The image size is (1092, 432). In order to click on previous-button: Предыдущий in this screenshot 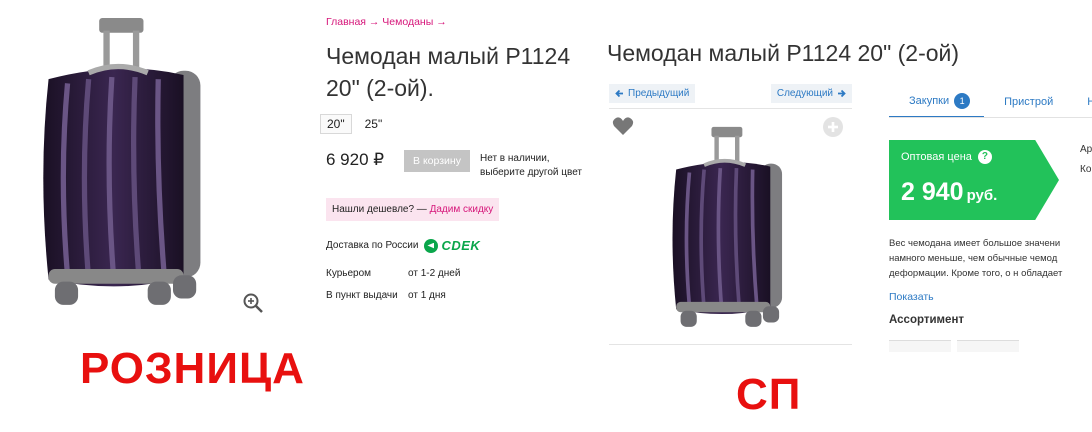, I will do `click(652, 93)`.